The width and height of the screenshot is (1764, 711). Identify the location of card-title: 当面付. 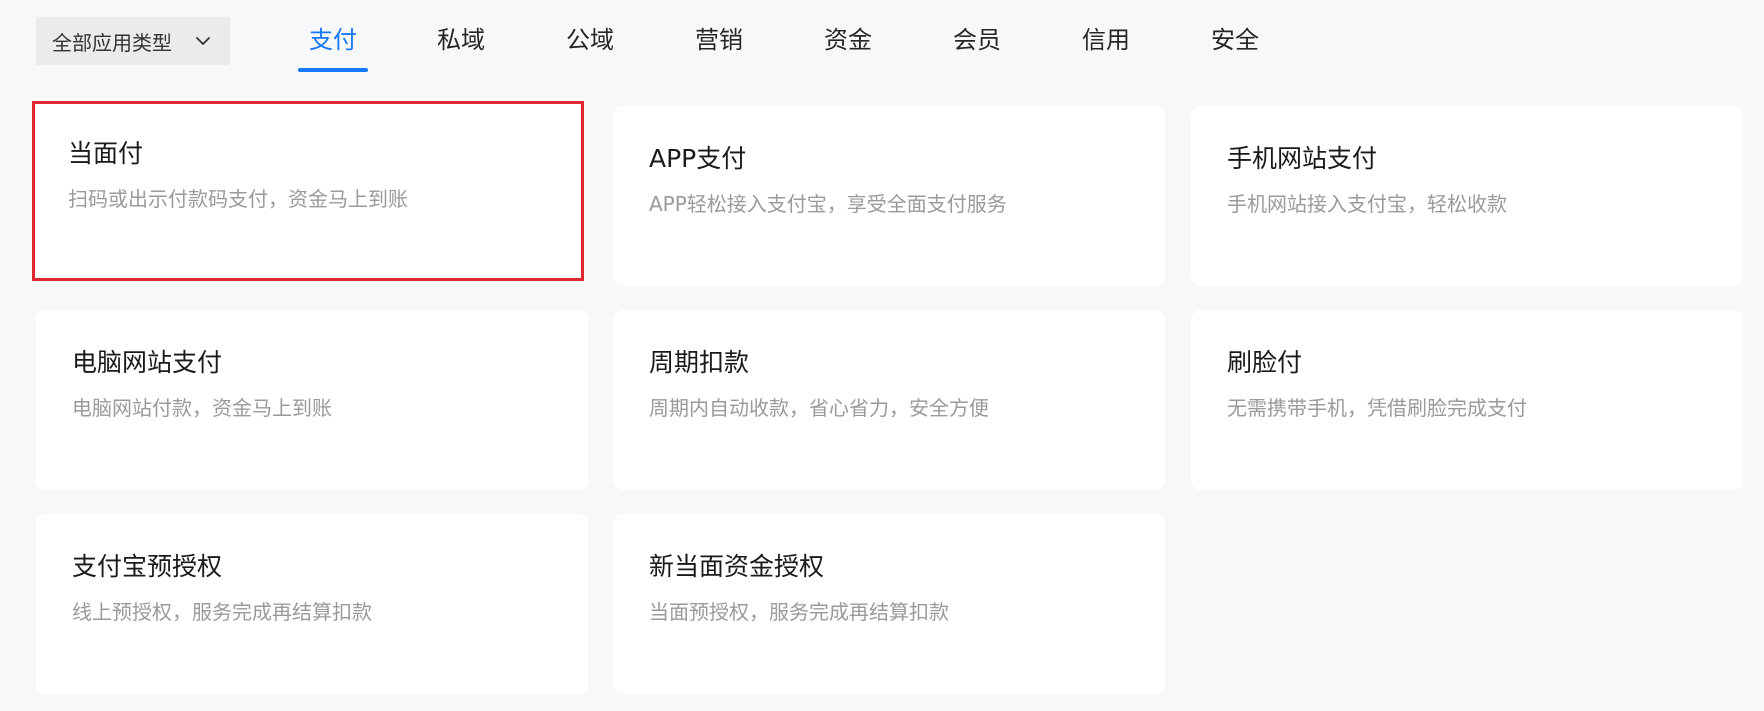
(106, 153).